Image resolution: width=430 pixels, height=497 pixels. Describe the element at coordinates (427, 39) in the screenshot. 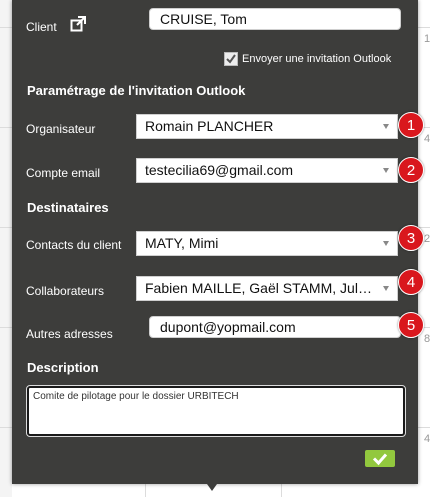

I see `calendar-day-number: 1` at that location.